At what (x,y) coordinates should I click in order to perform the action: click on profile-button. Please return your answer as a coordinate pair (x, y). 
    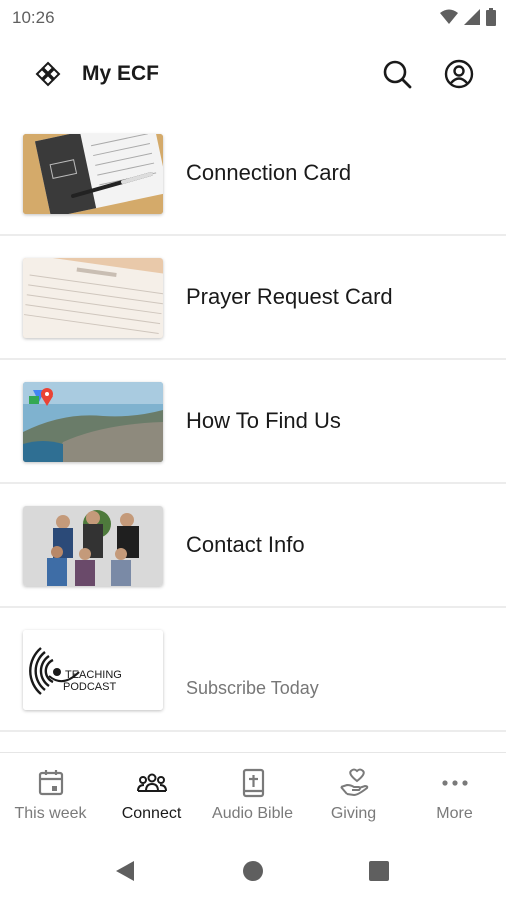
    Looking at the image, I should click on (459, 74).